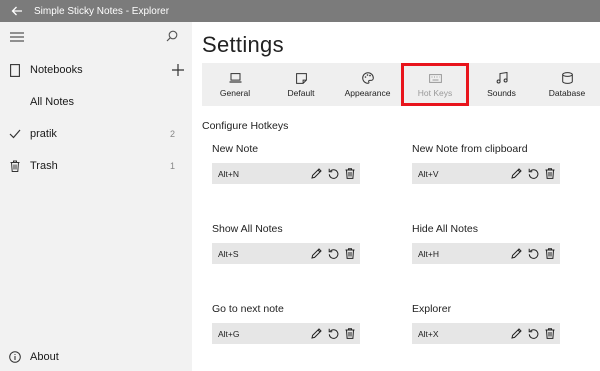 This screenshot has height=371, width=600. I want to click on hotkey-setting: Show All Notes Alt+S, so click(286, 243).